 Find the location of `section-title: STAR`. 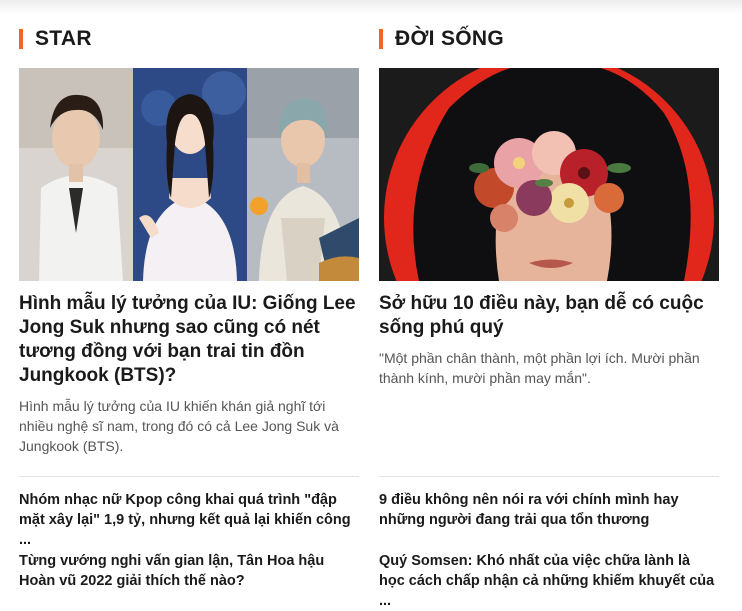

section-title: STAR is located at coordinates (63, 39).